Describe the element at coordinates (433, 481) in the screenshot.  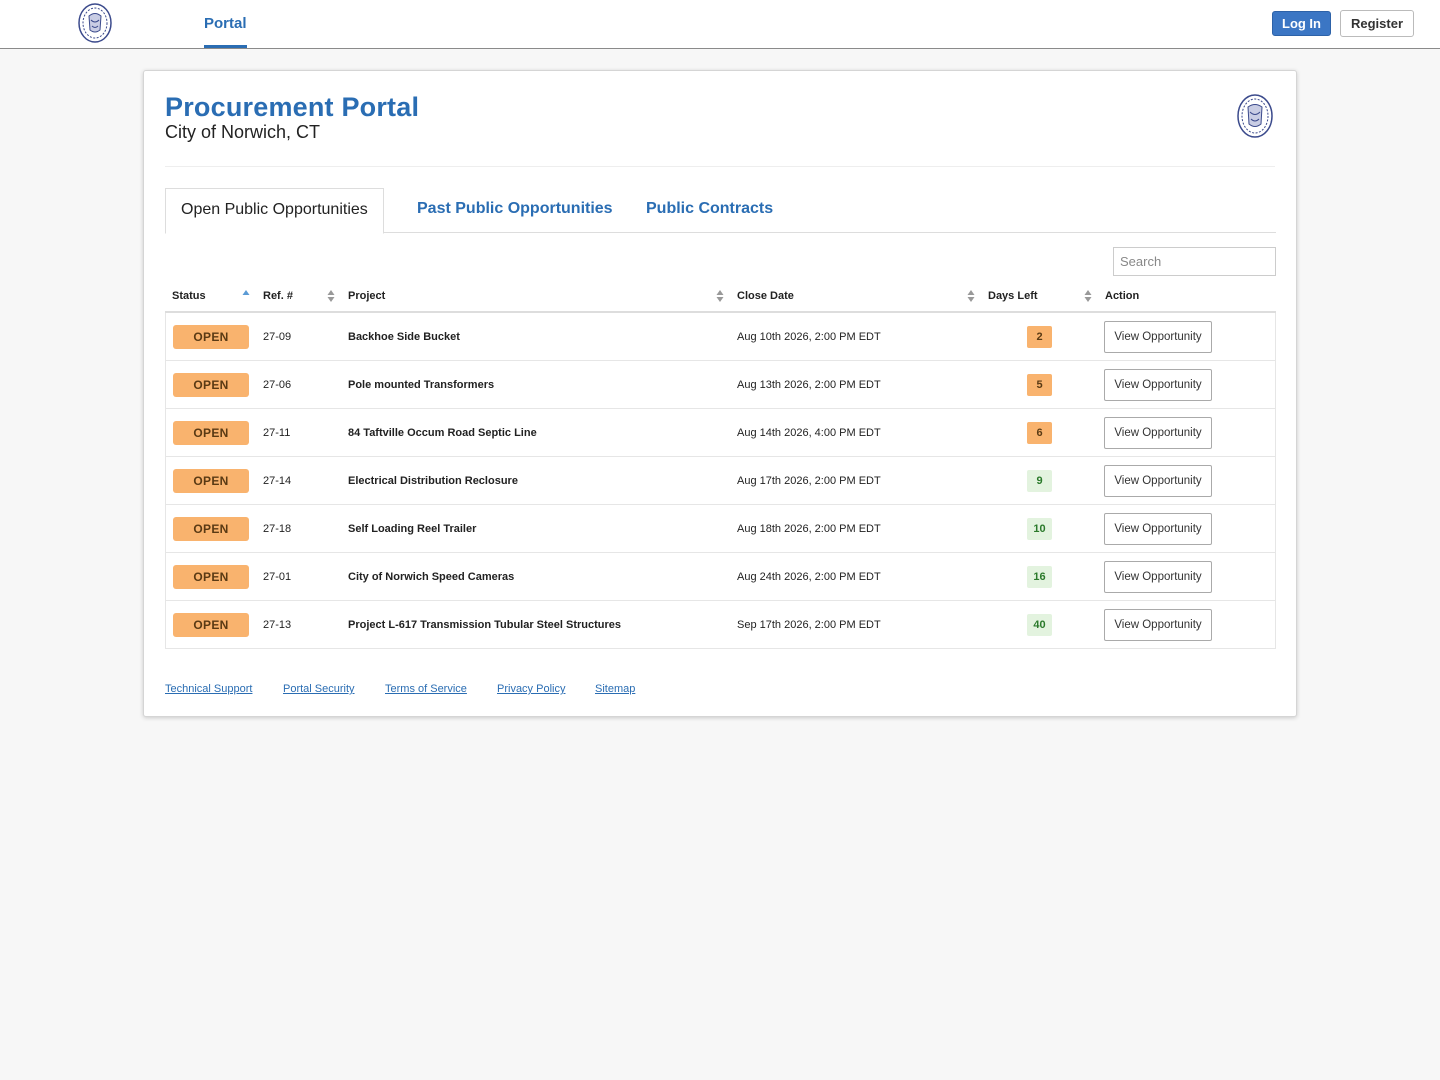
I see `project-name: Electrical Distribution Reclosure` at that location.